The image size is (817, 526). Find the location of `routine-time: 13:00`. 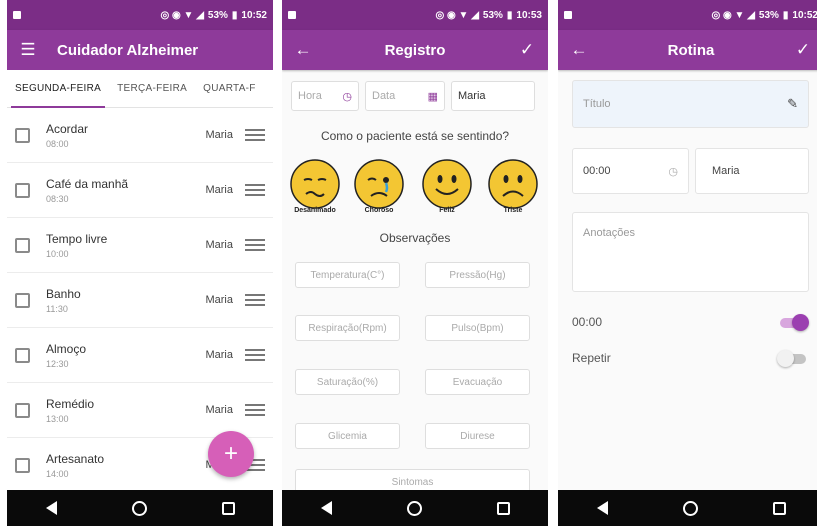

routine-time: 13:00 is located at coordinates (57, 418).